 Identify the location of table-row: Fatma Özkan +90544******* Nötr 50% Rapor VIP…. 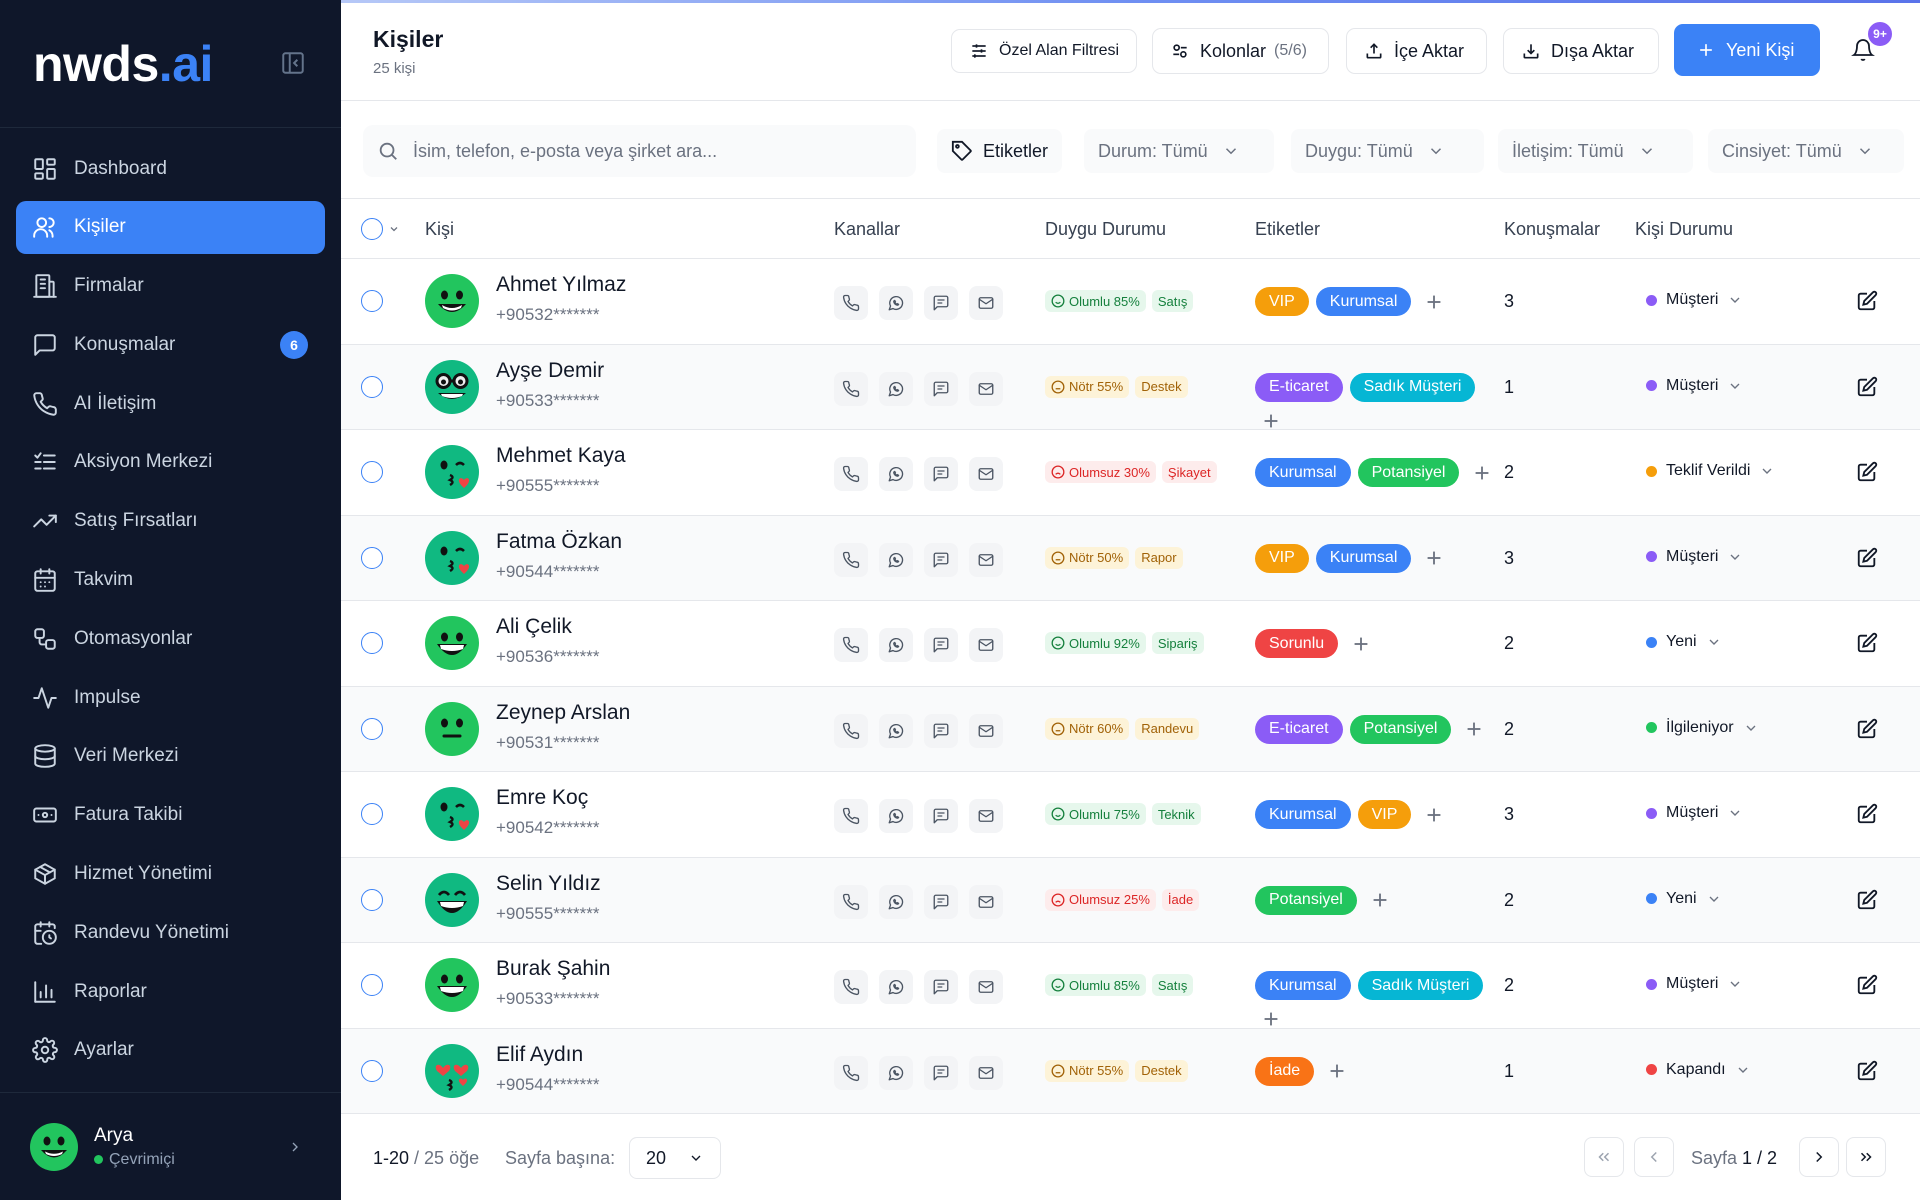
(1130, 558).